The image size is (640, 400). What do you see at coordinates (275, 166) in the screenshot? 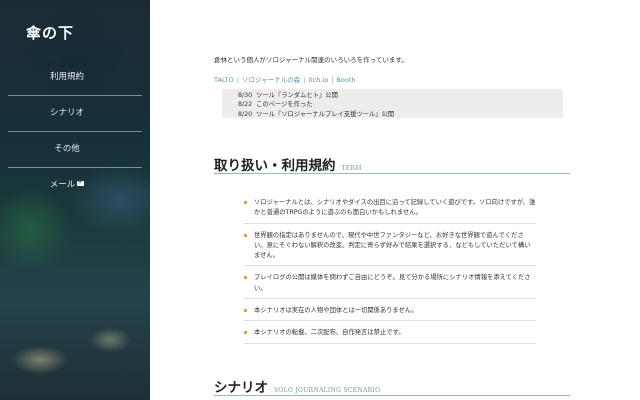
I see `terms-title: 取り扱い・利用規約` at bounding box center [275, 166].